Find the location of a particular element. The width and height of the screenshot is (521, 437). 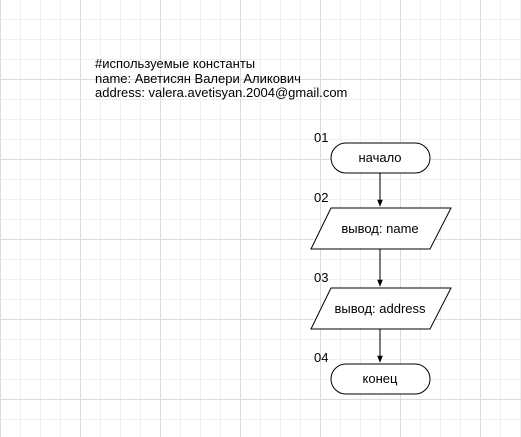

end-node-label: конец is located at coordinates (380, 378).